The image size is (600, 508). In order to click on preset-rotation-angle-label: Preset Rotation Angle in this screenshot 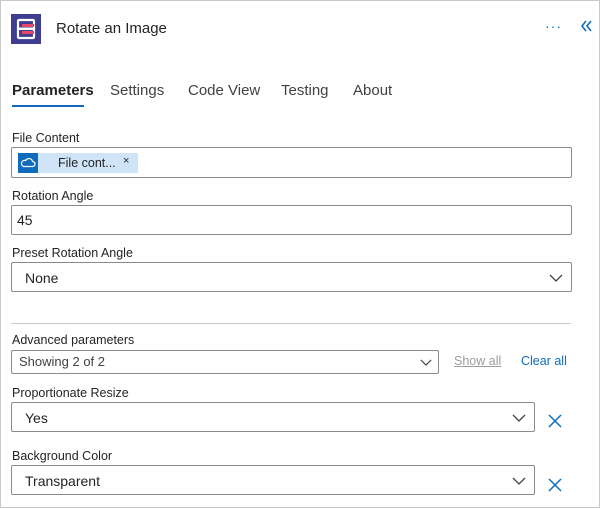, I will do `click(72, 253)`.